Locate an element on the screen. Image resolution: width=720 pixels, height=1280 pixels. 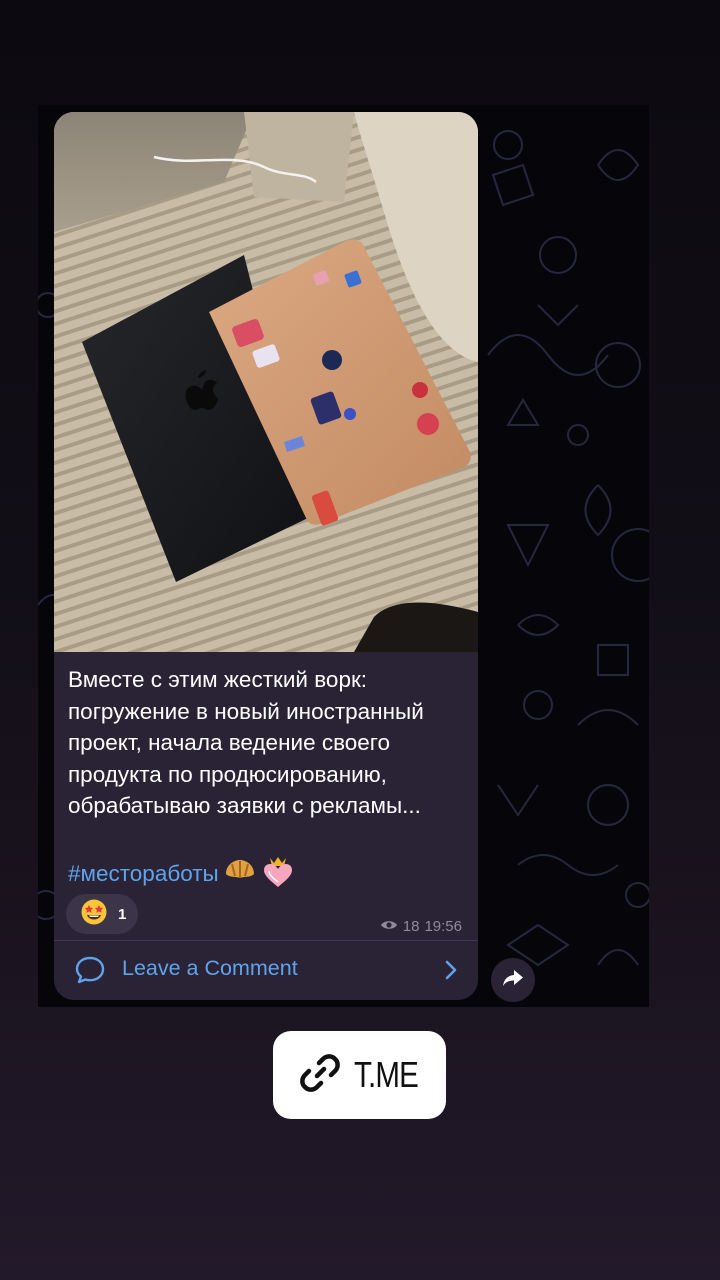
message-time: 19:56 is located at coordinates (443, 926).